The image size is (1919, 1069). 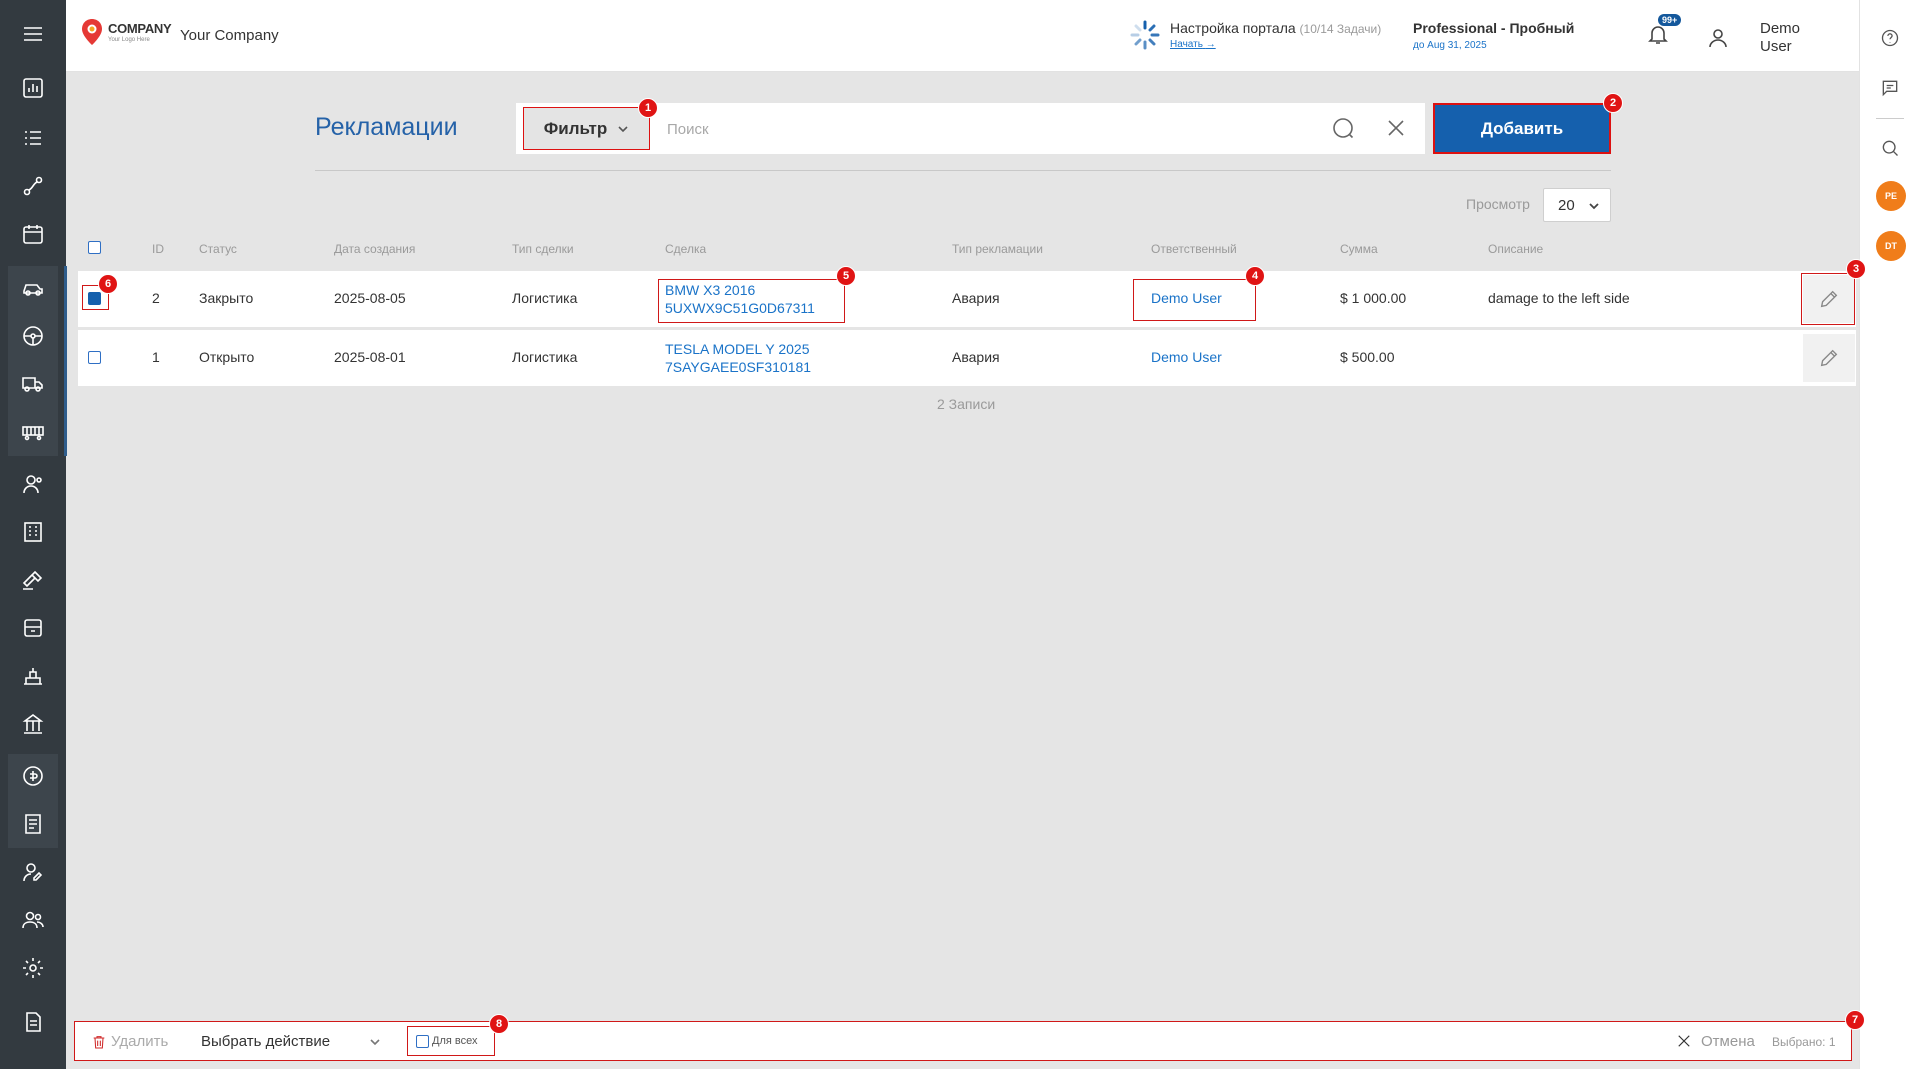 I want to click on menu-hamburger-icon, so click(x=33, y=34).